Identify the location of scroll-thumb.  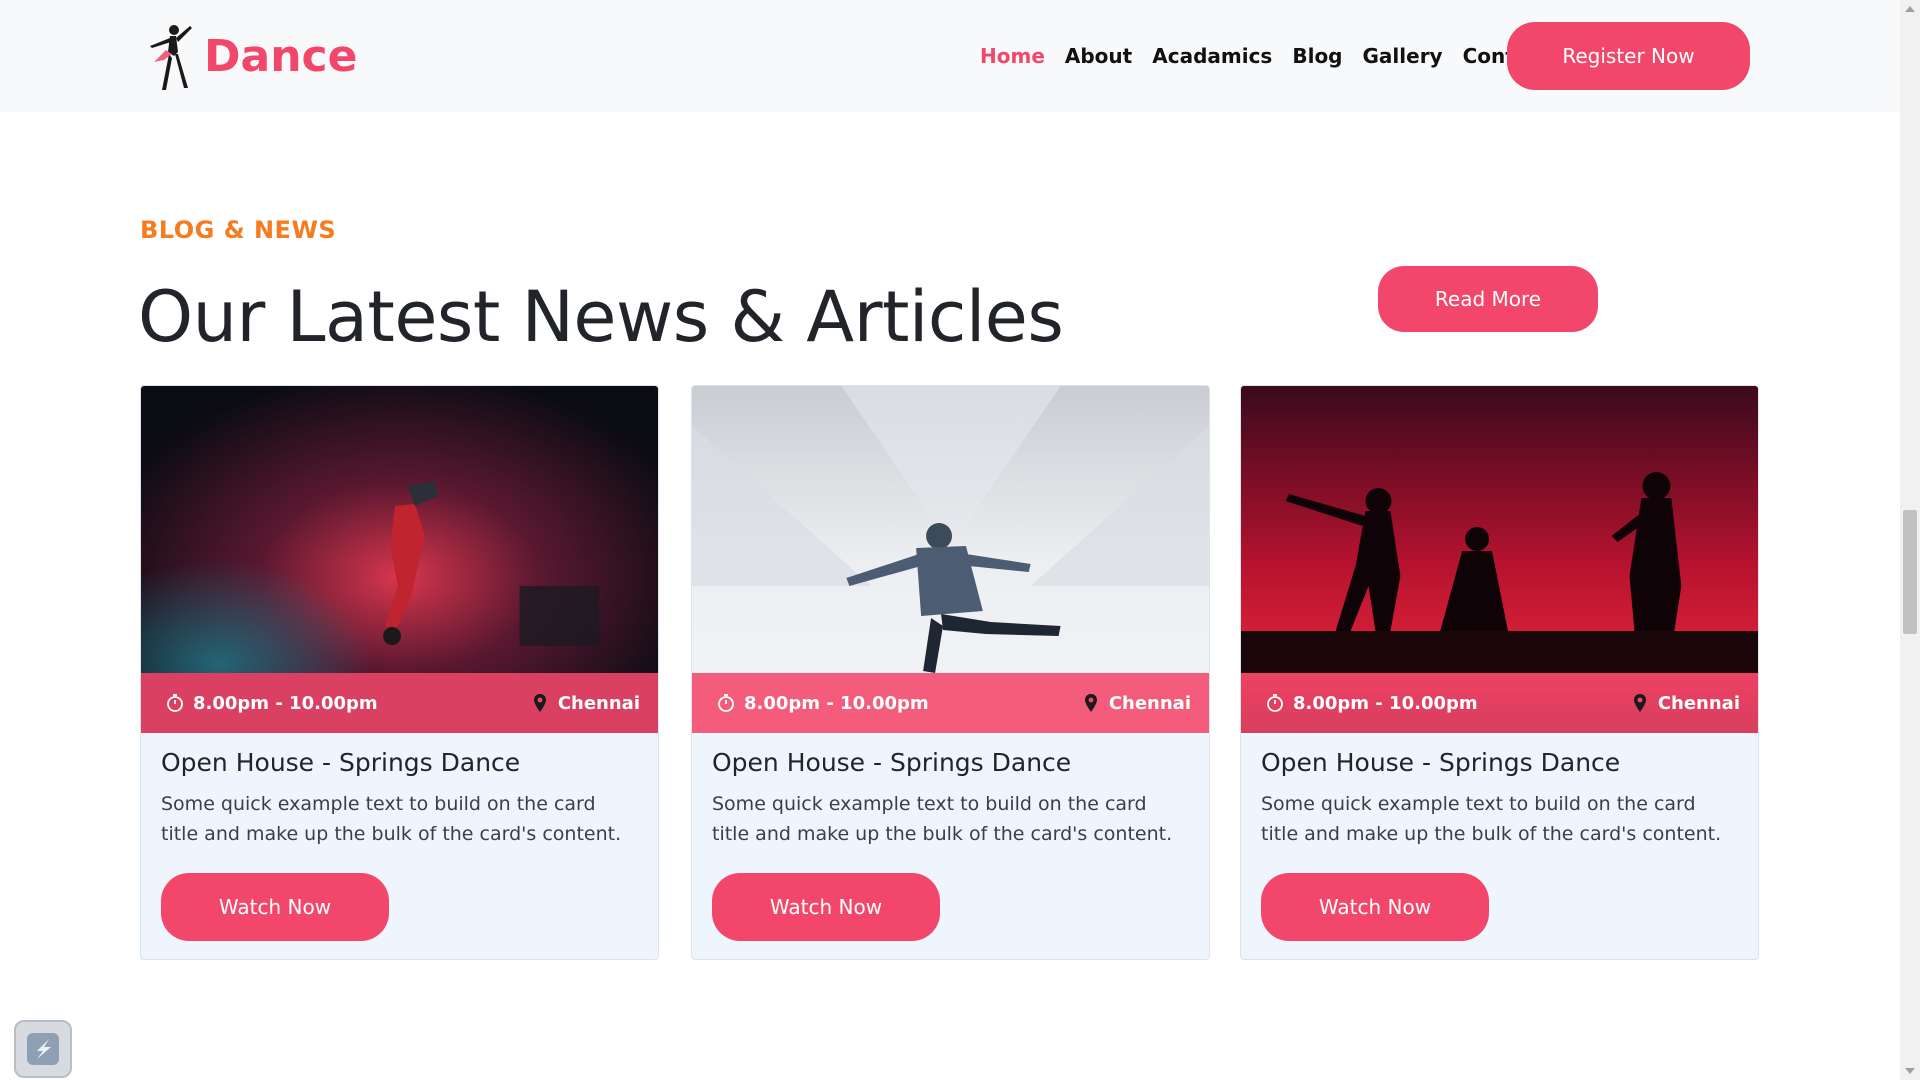
(1910, 572).